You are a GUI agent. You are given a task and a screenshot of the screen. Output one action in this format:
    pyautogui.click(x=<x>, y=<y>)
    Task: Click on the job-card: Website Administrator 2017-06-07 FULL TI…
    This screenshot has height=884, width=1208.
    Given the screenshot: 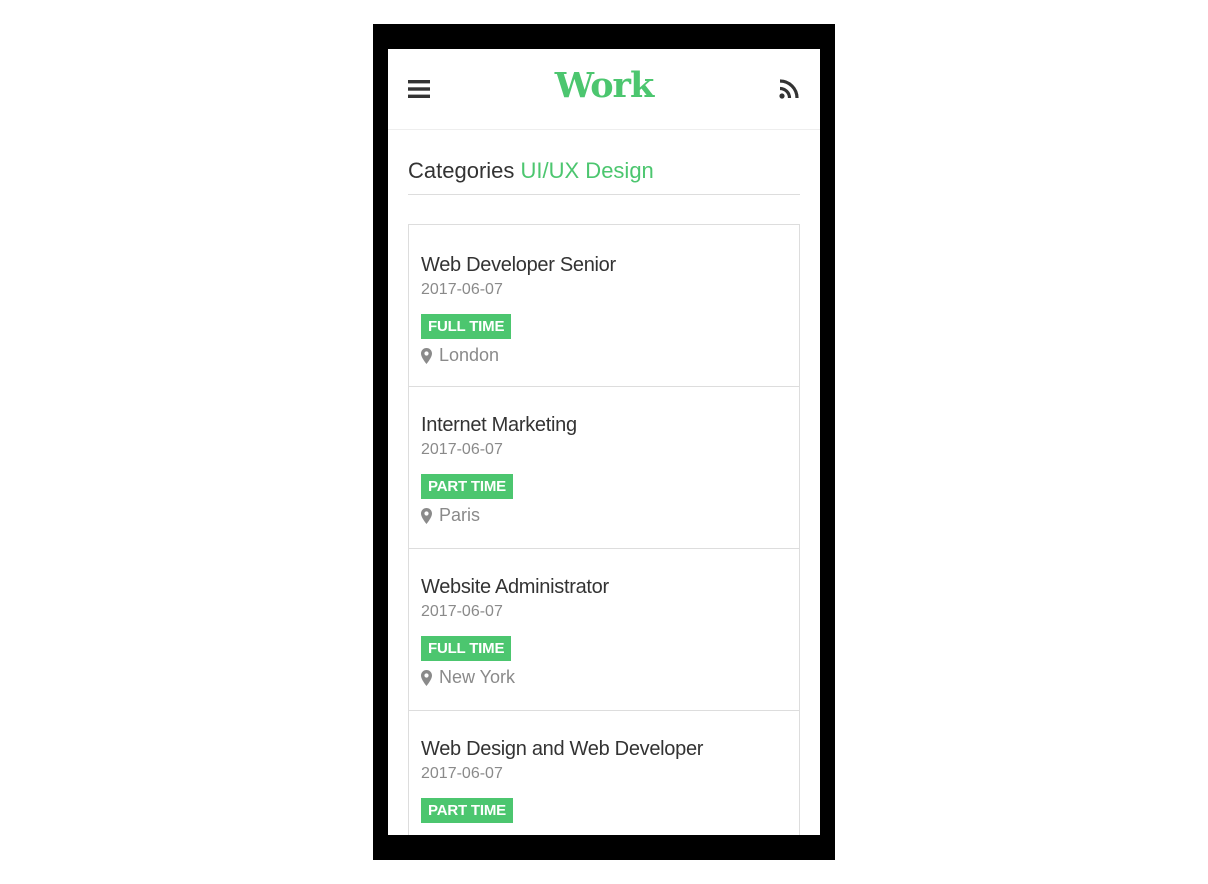 What is the action you would take?
    pyautogui.click(x=604, y=630)
    